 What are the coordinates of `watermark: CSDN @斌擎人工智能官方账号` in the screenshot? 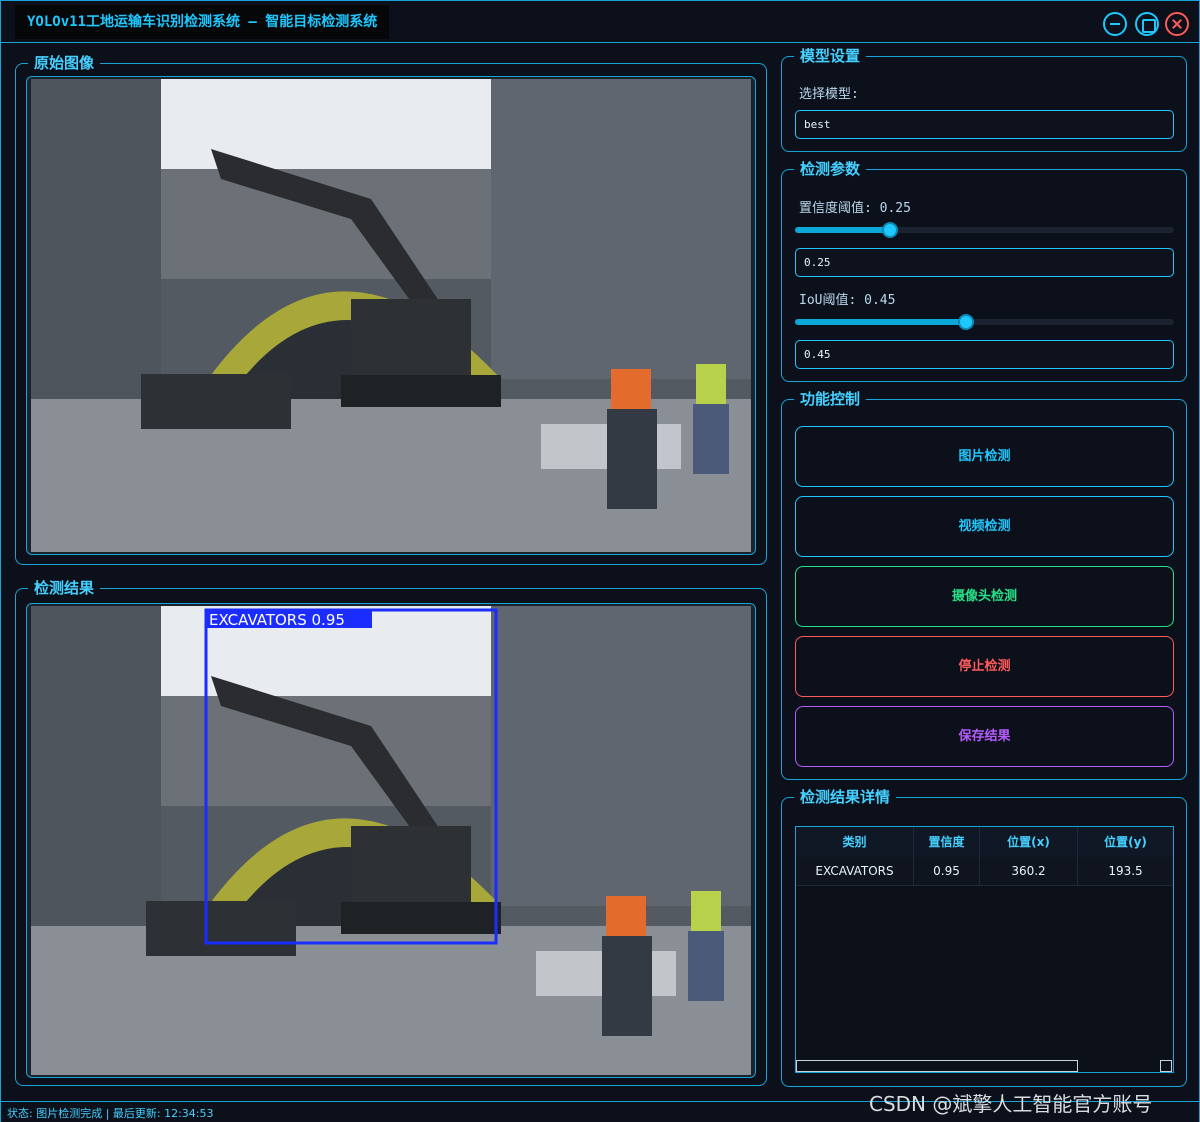 It's located at (1011, 1104).